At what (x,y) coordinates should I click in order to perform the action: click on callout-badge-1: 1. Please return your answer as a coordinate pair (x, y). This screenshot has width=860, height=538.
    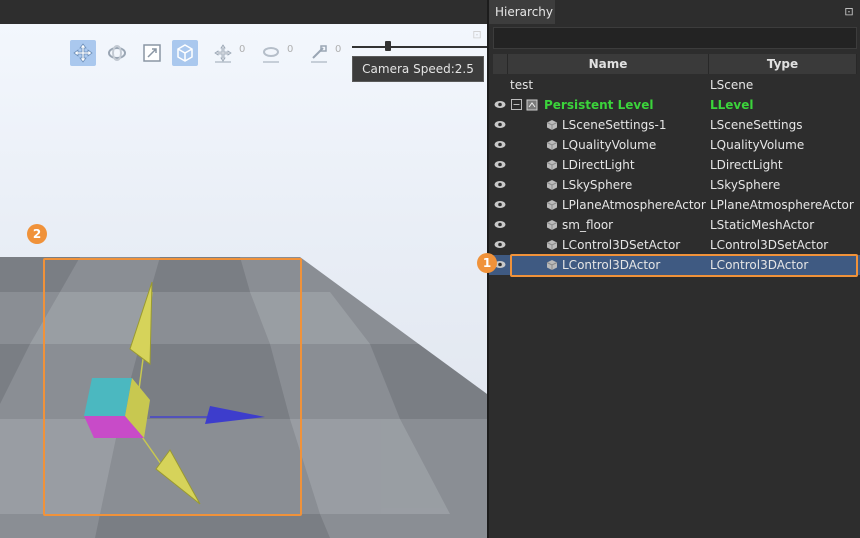
    Looking at the image, I should click on (487, 263).